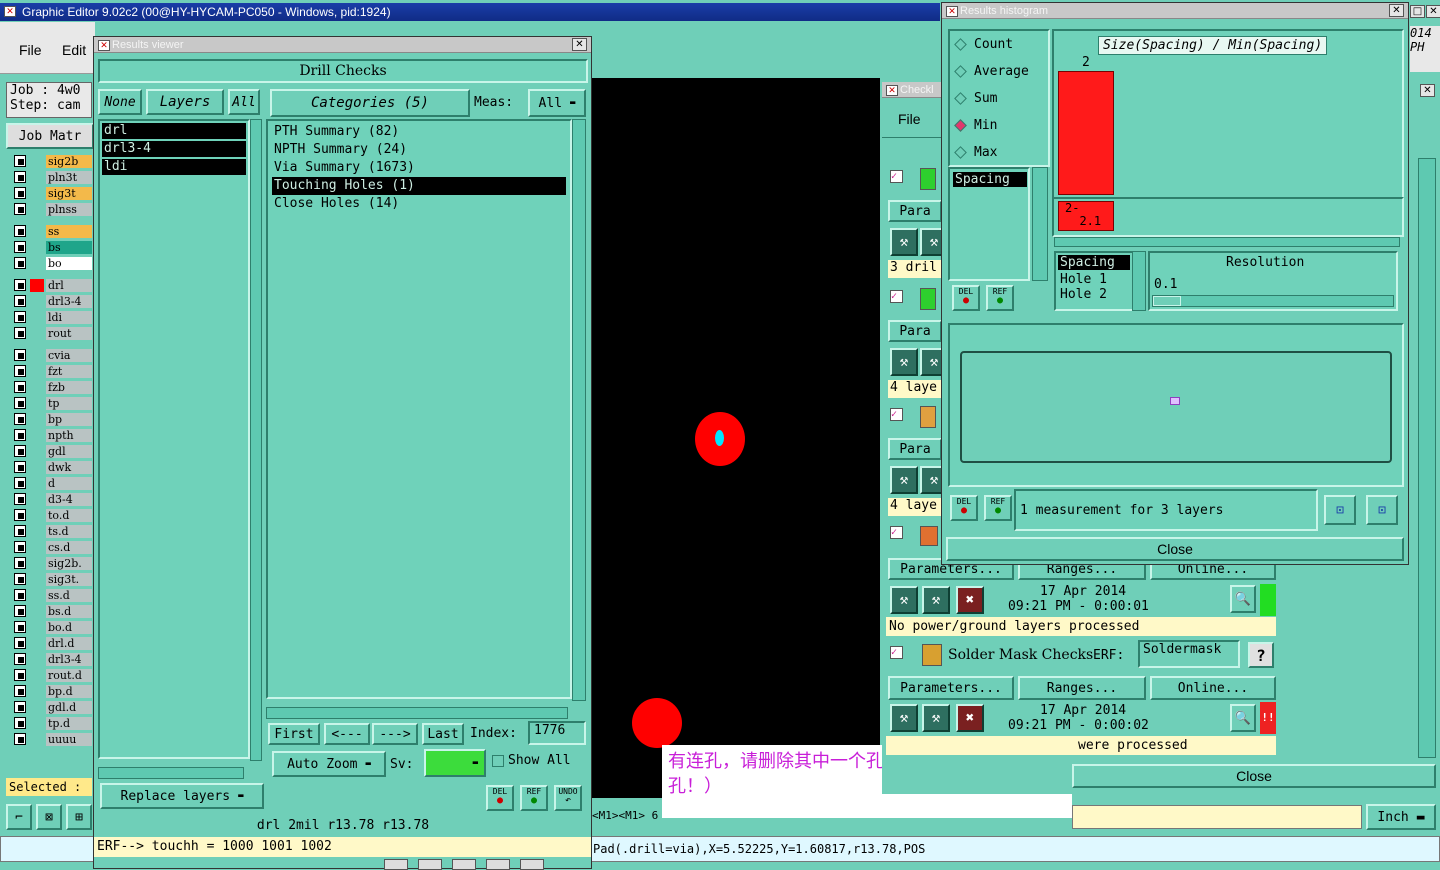  Describe the element at coordinates (498, 761) in the screenshot. I see `show-all-checkbox` at that location.